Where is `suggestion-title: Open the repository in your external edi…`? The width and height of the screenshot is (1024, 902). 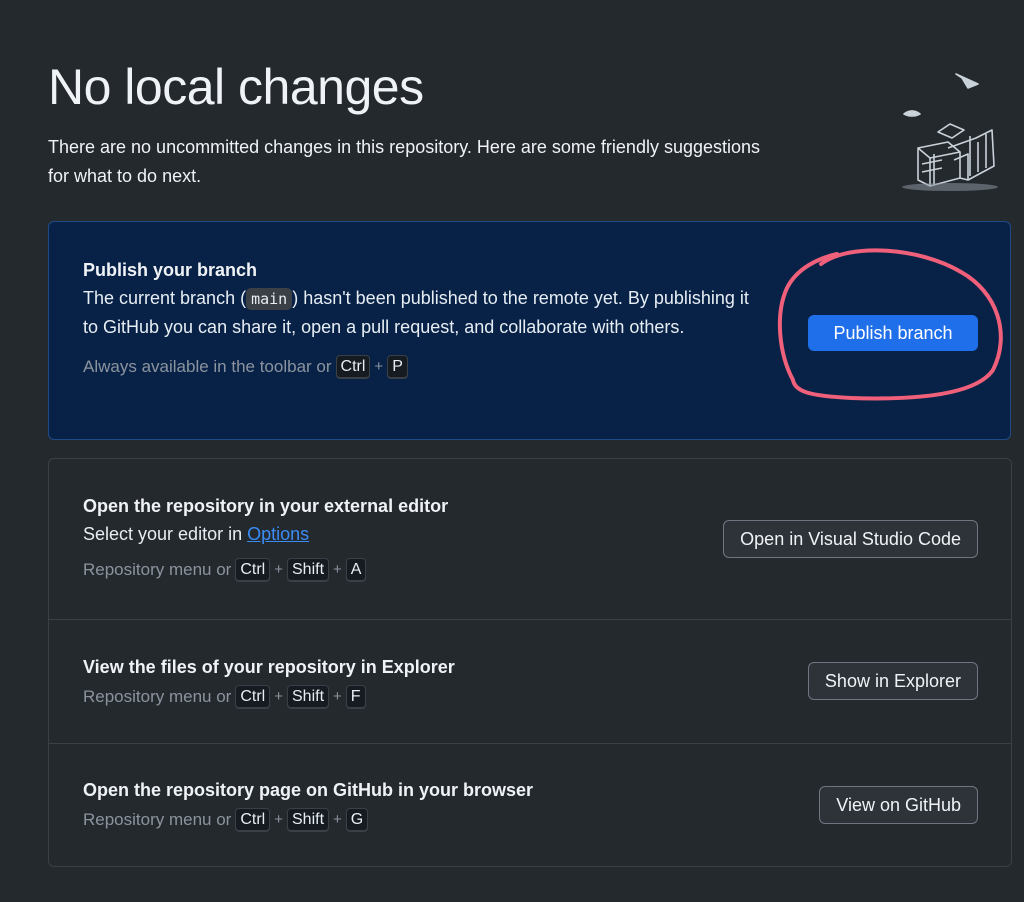 suggestion-title: Open the repository in your external edi… is located at coordinates (266, 506).